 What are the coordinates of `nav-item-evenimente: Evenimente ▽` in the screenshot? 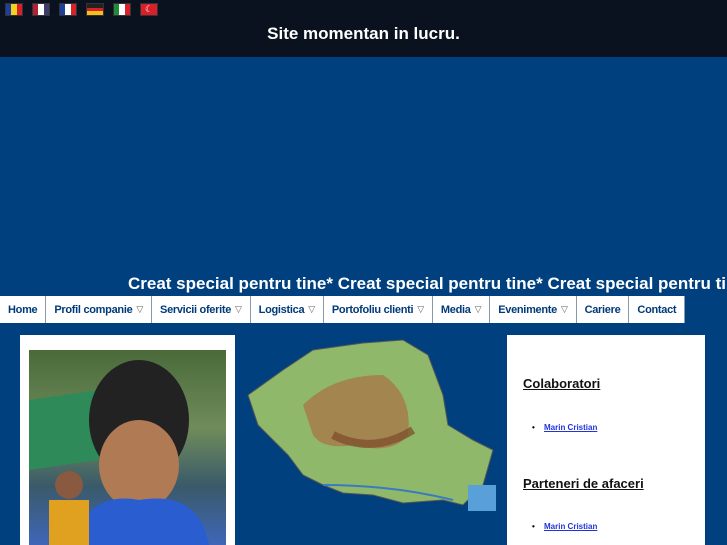 It's located at (533, 309).